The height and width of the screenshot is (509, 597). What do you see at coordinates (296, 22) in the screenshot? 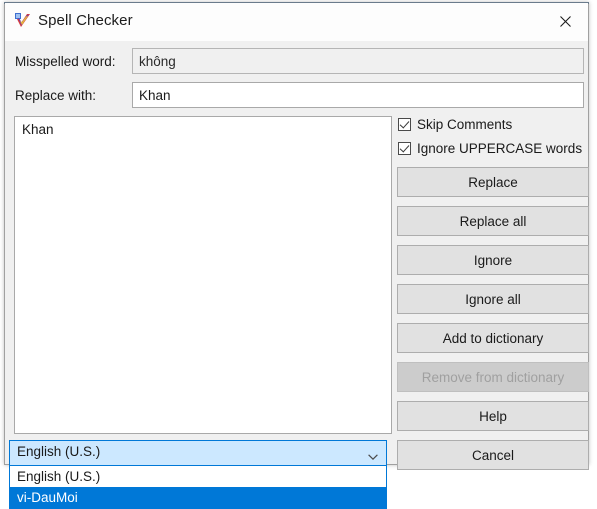
I see `title-bar: Spell Checker` at bounding box center [296, 22].